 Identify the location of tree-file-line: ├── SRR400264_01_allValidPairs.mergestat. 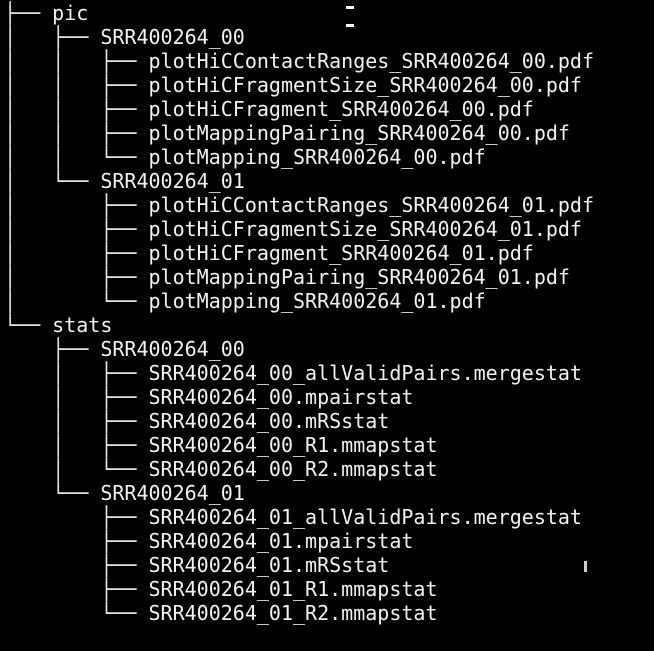
(299, 517).